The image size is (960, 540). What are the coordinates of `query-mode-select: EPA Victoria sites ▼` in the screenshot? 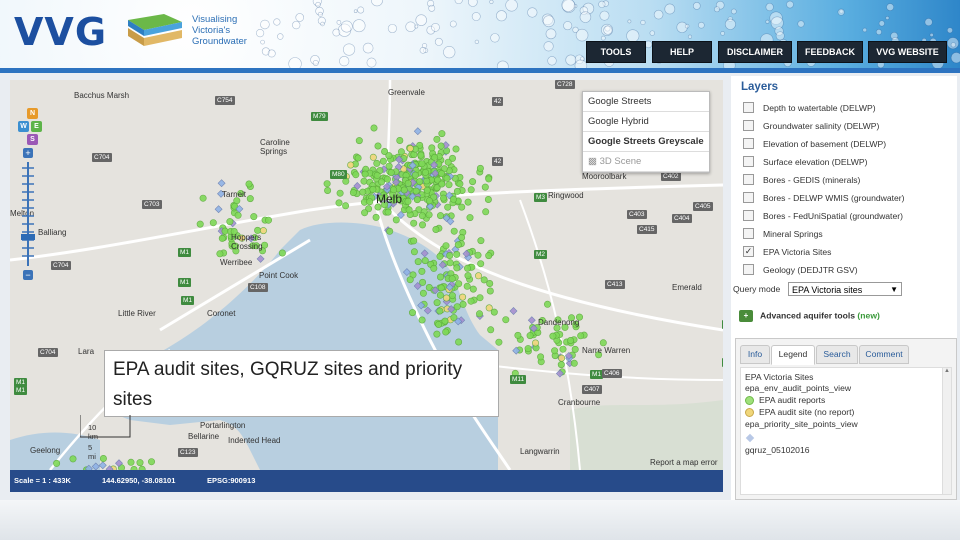 It's located at (845, 289).